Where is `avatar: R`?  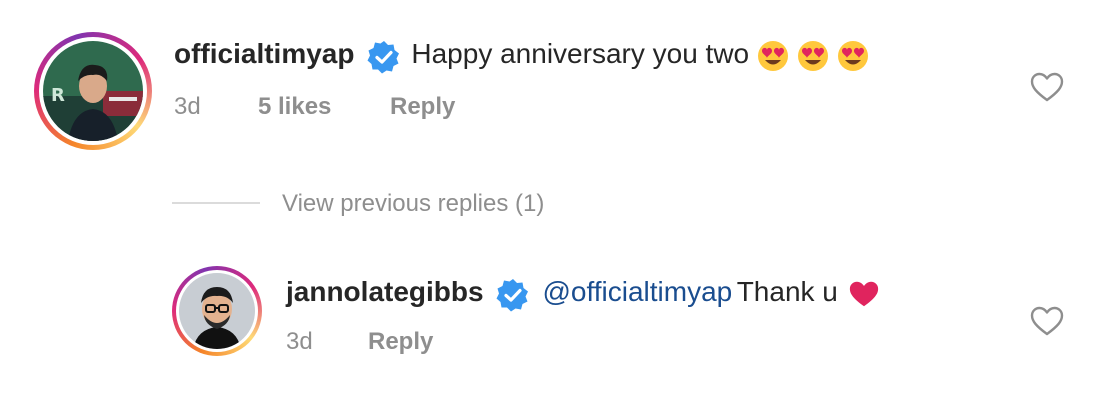
avatar: R is located at coordinates (93, 91).